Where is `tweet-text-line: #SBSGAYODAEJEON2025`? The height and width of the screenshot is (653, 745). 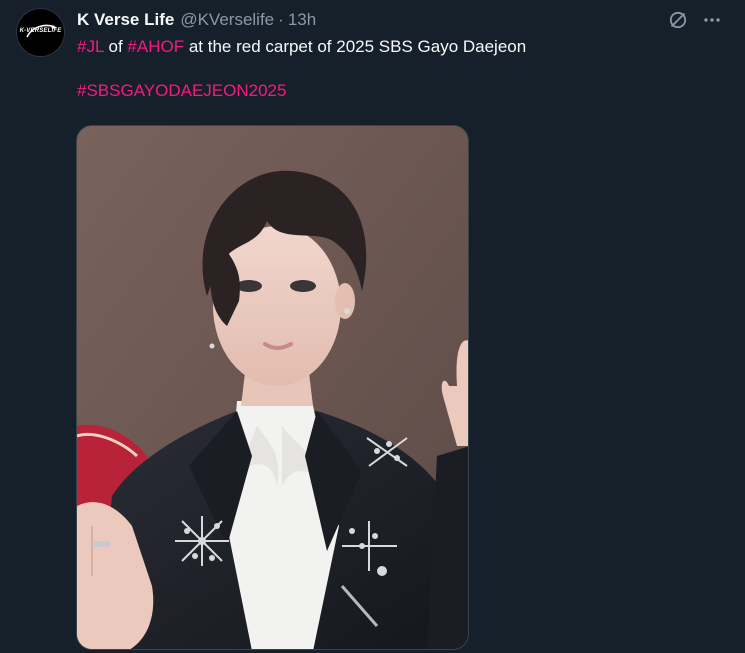
tweet-text-line: #SBSGAYODAEJEON2025 is located at coordinates (397, 91).